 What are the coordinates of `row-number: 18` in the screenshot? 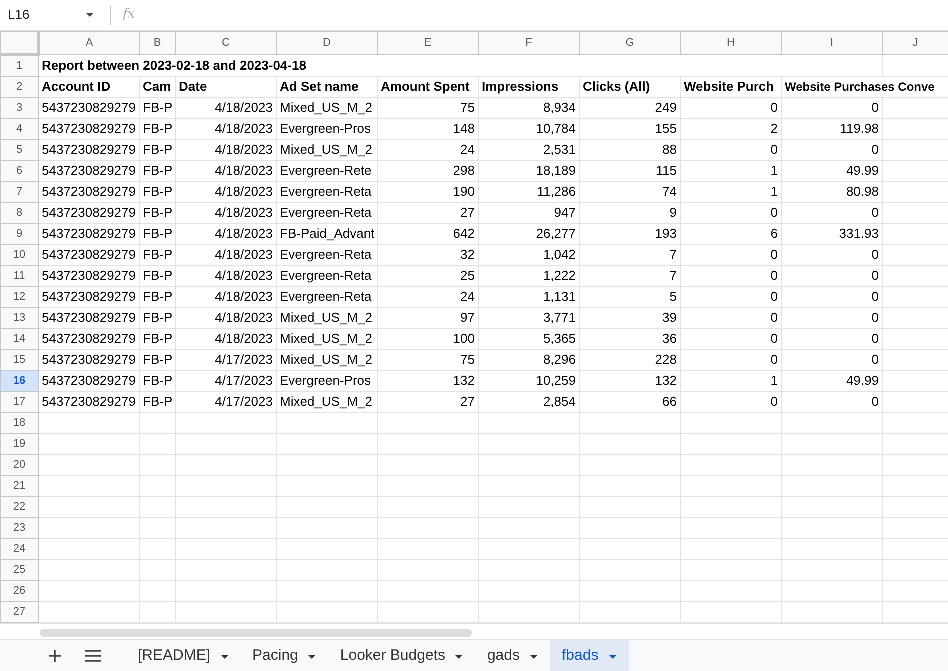 It's located at (19, 423).